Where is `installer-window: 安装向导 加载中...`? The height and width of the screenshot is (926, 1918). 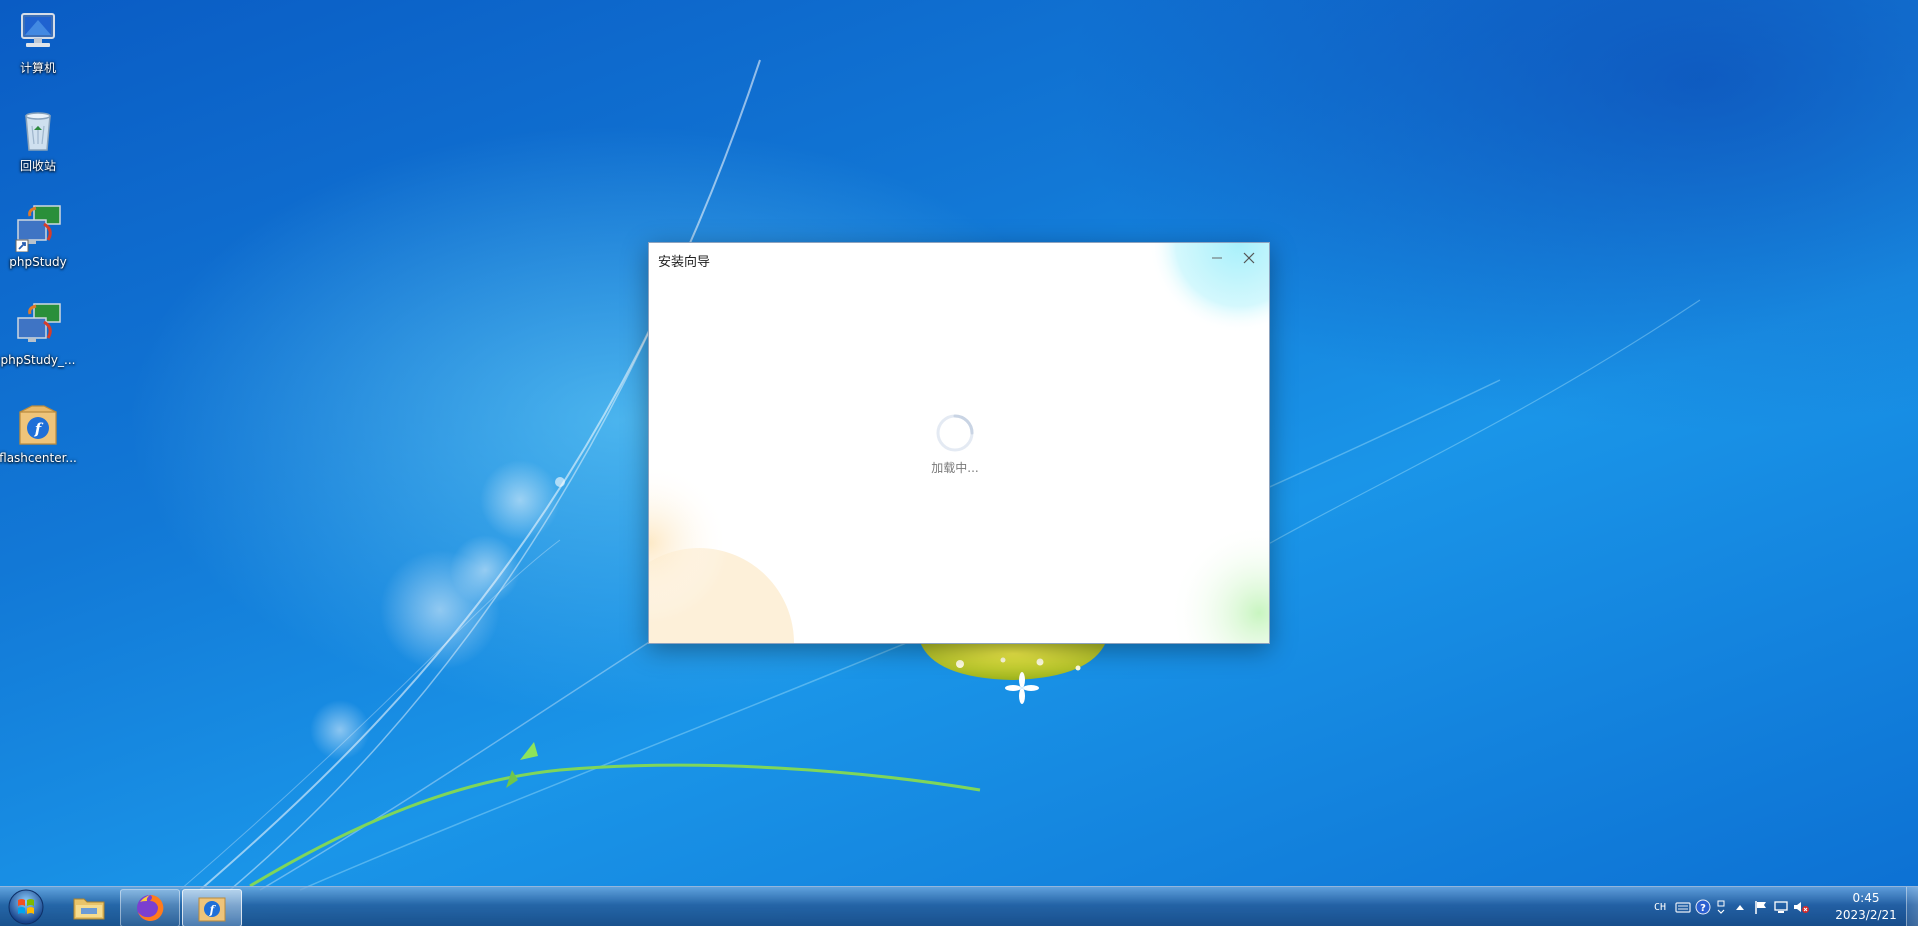 installer-window: 安装向导 加载中... is located at coordinates (959, 443).